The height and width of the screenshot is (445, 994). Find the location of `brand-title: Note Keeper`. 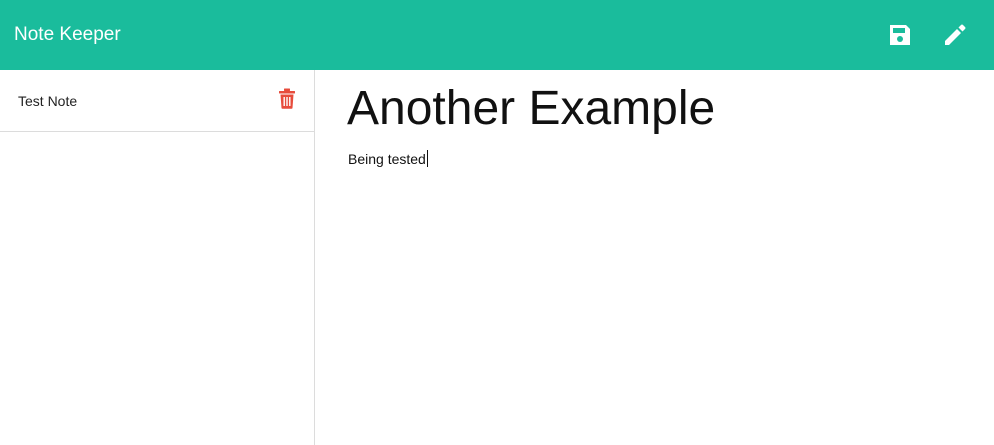

brand-title: Note Keeper is located at coordinates (67, 35).